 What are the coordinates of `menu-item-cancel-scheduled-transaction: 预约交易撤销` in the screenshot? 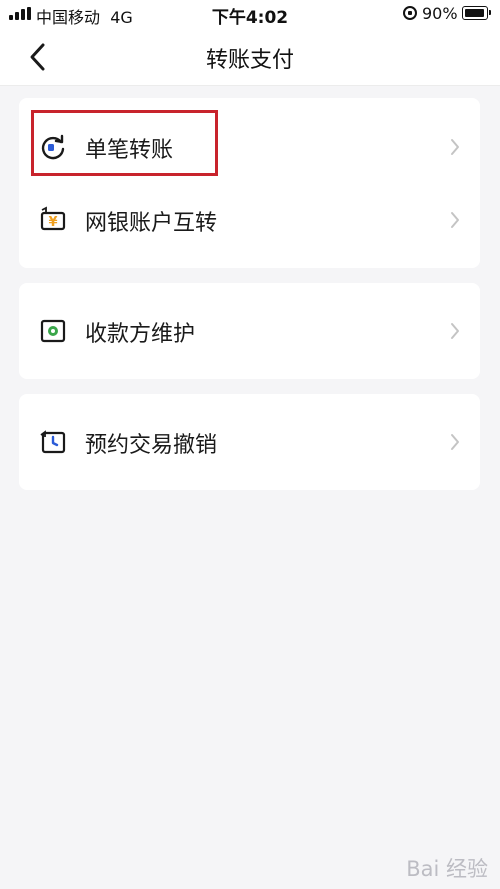 It's located at (249, 442).